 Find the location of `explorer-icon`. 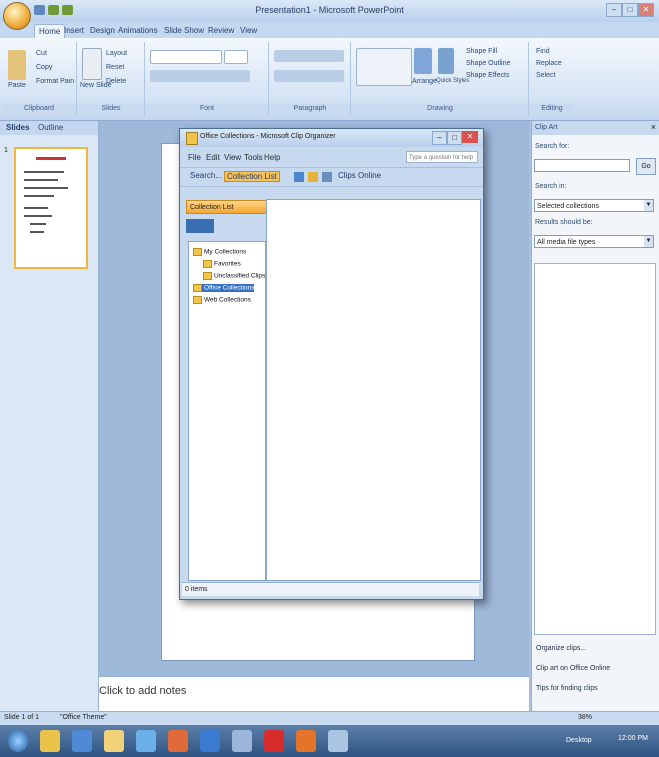

explorer-icon is located at coordinates (50, 741).